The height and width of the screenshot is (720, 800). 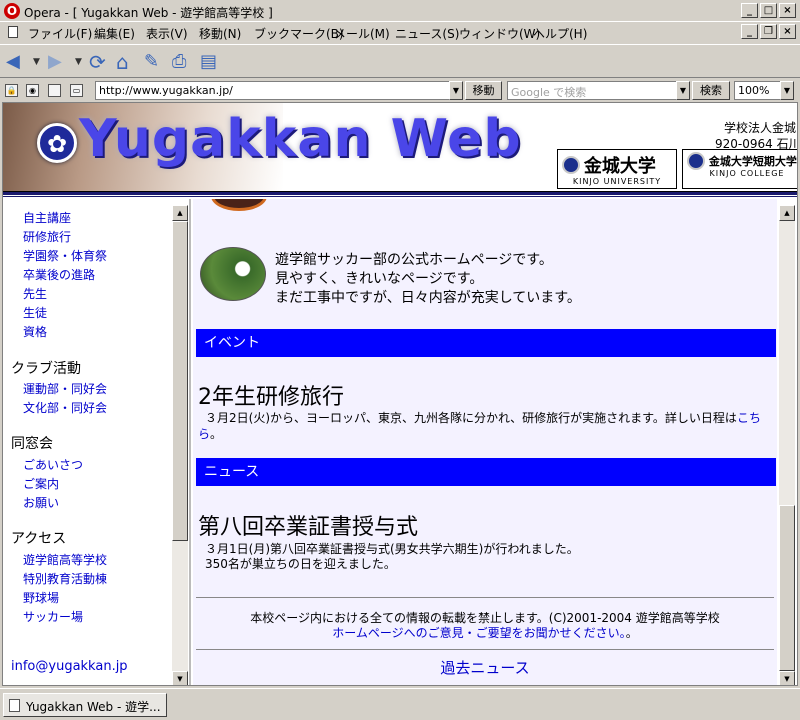 I want to click on soccer-photo, so click(x=233, y=274).